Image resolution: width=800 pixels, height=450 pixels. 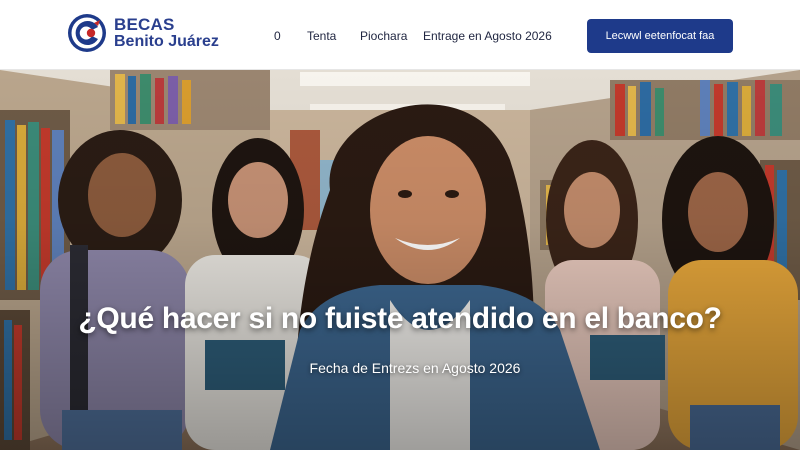 I want to click on nav-item-entrega: Entrage en Agosto 2026, so click(x=487, y=36).